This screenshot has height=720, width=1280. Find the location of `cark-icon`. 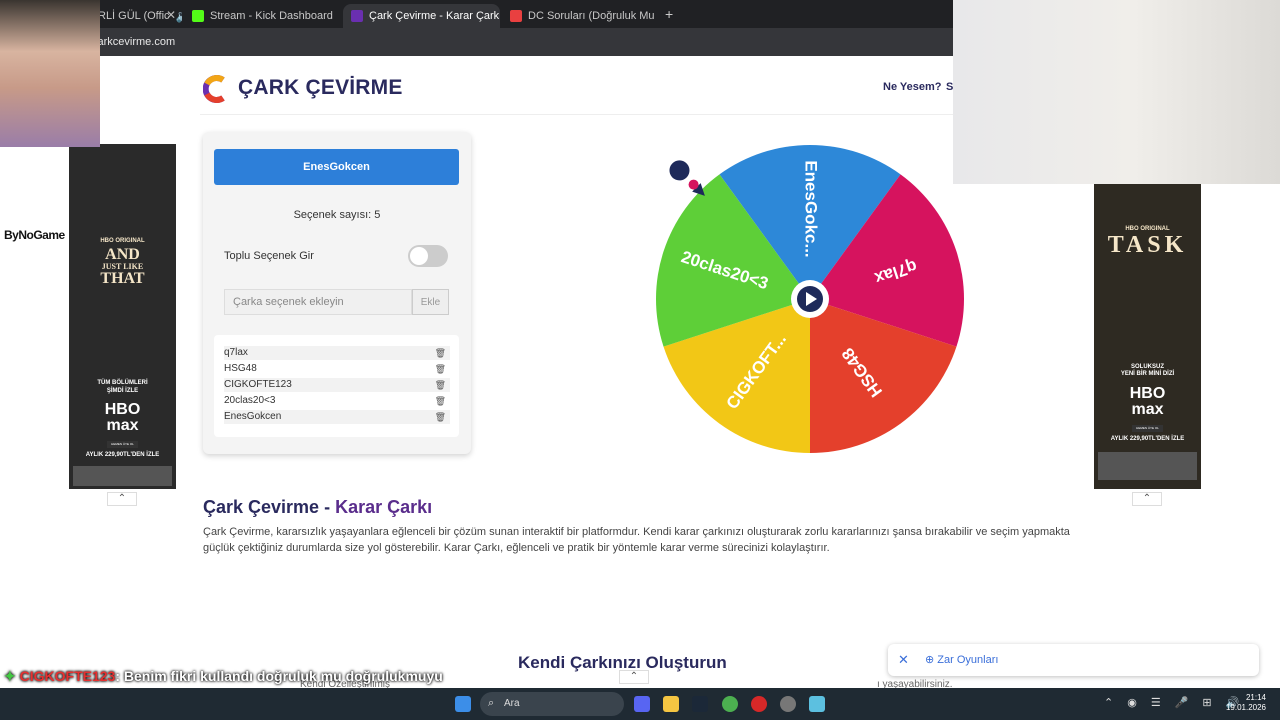

cark-icon is located at coordinates (357, 16).